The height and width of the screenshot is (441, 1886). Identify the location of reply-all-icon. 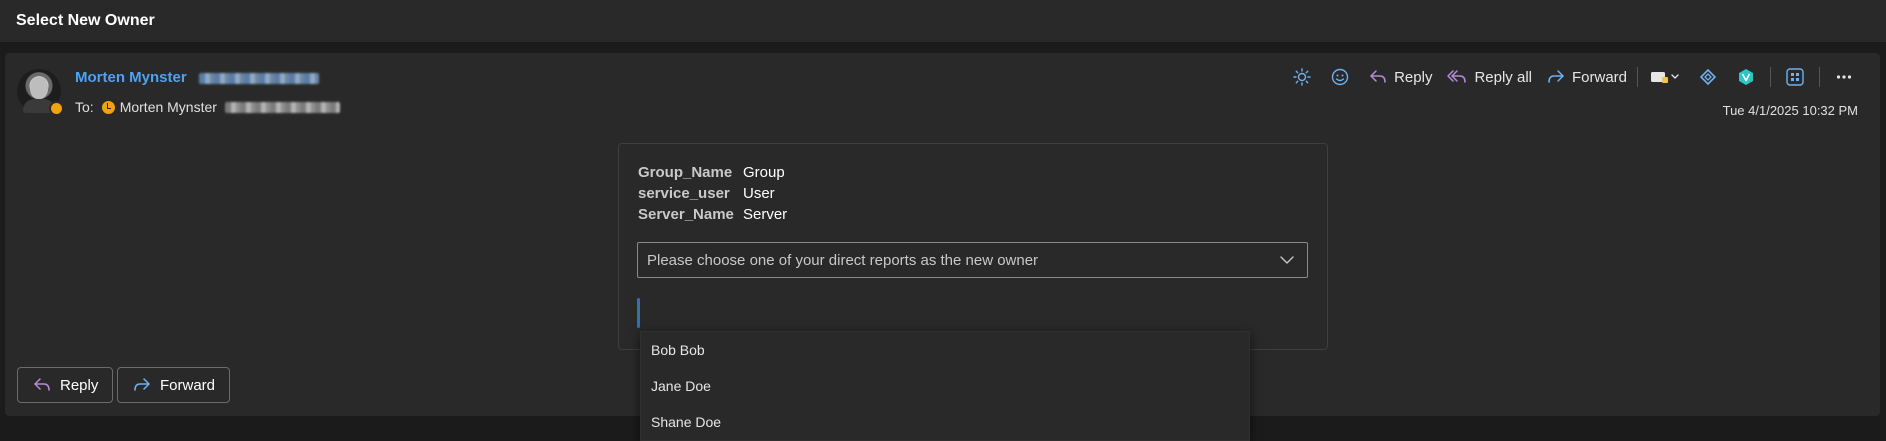
(1457, 76).